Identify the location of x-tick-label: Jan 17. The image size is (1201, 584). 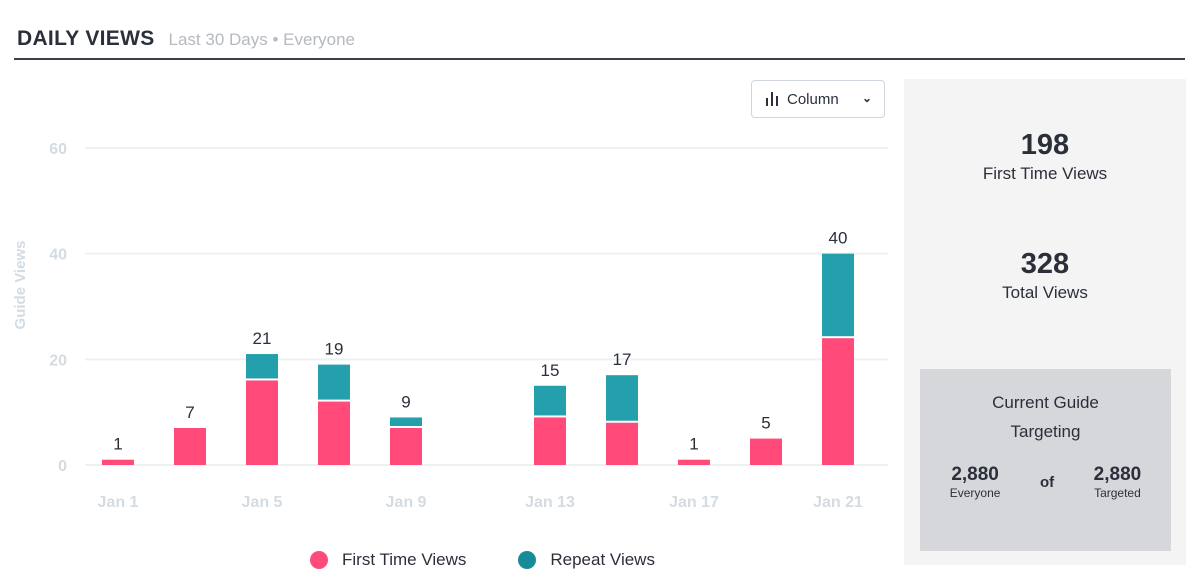
(694, 502).